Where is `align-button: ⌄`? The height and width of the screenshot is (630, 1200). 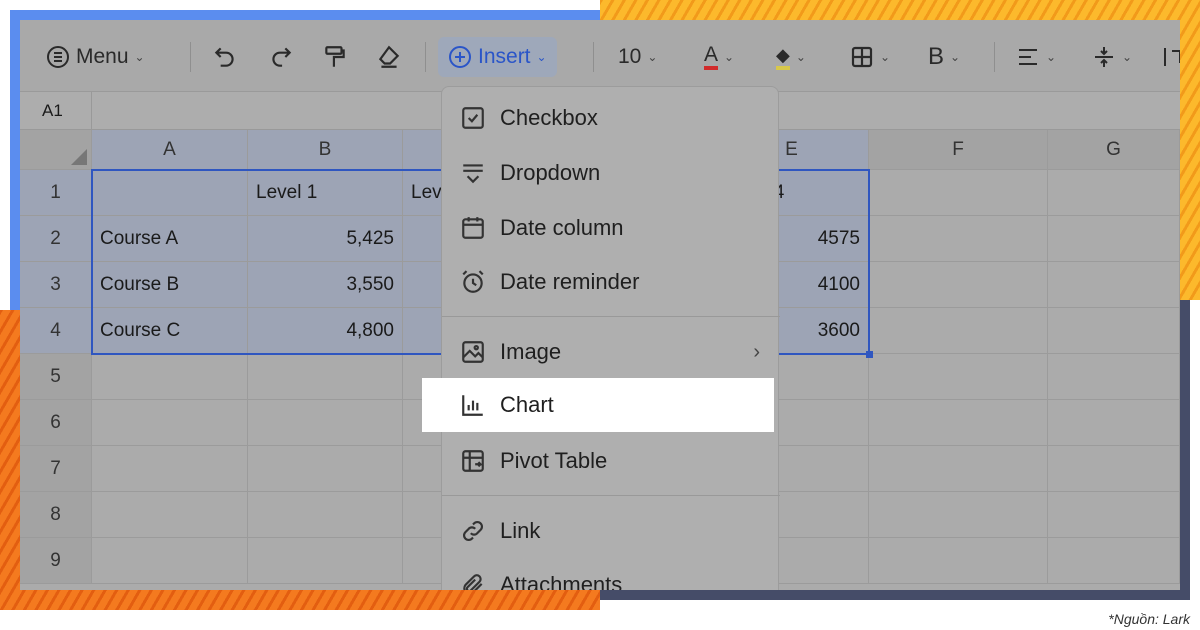 align-button: ⌄ is located at coordinates (1036, 57).